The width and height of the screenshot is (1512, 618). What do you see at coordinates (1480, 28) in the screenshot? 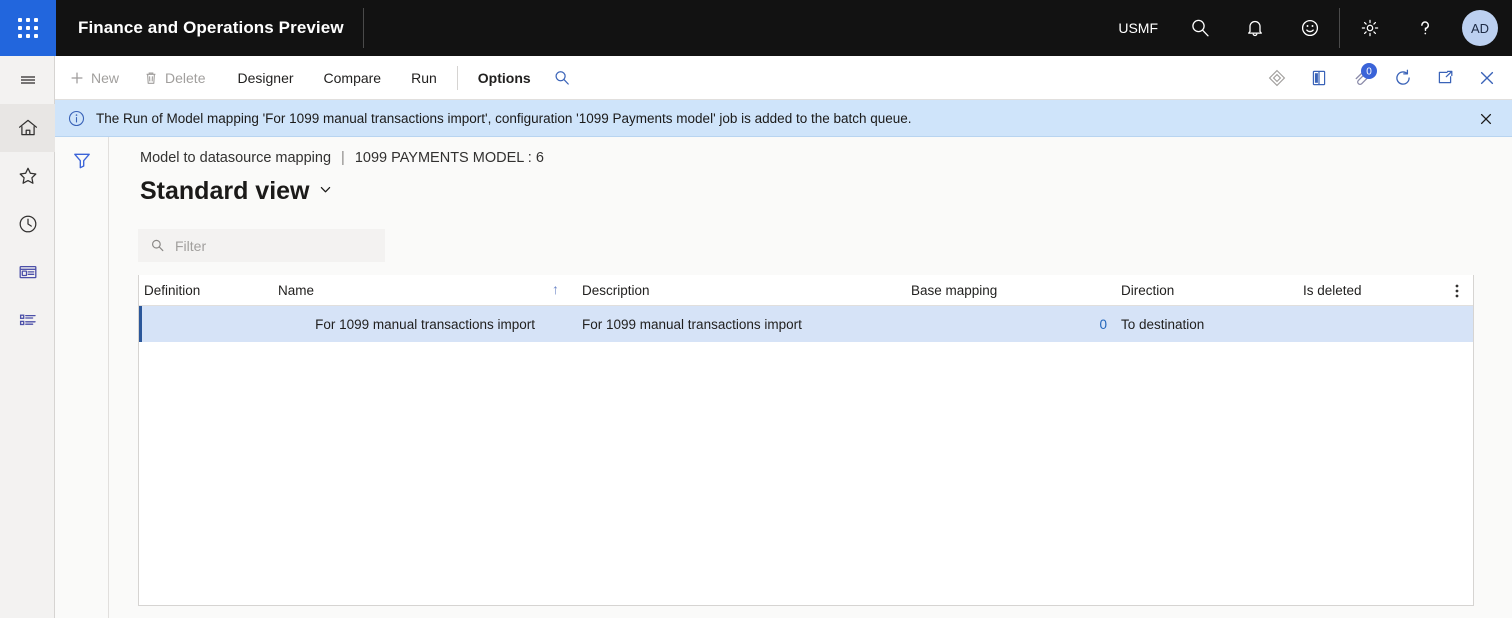
I see `avatar: AD` at bounding box center [1480, 28].